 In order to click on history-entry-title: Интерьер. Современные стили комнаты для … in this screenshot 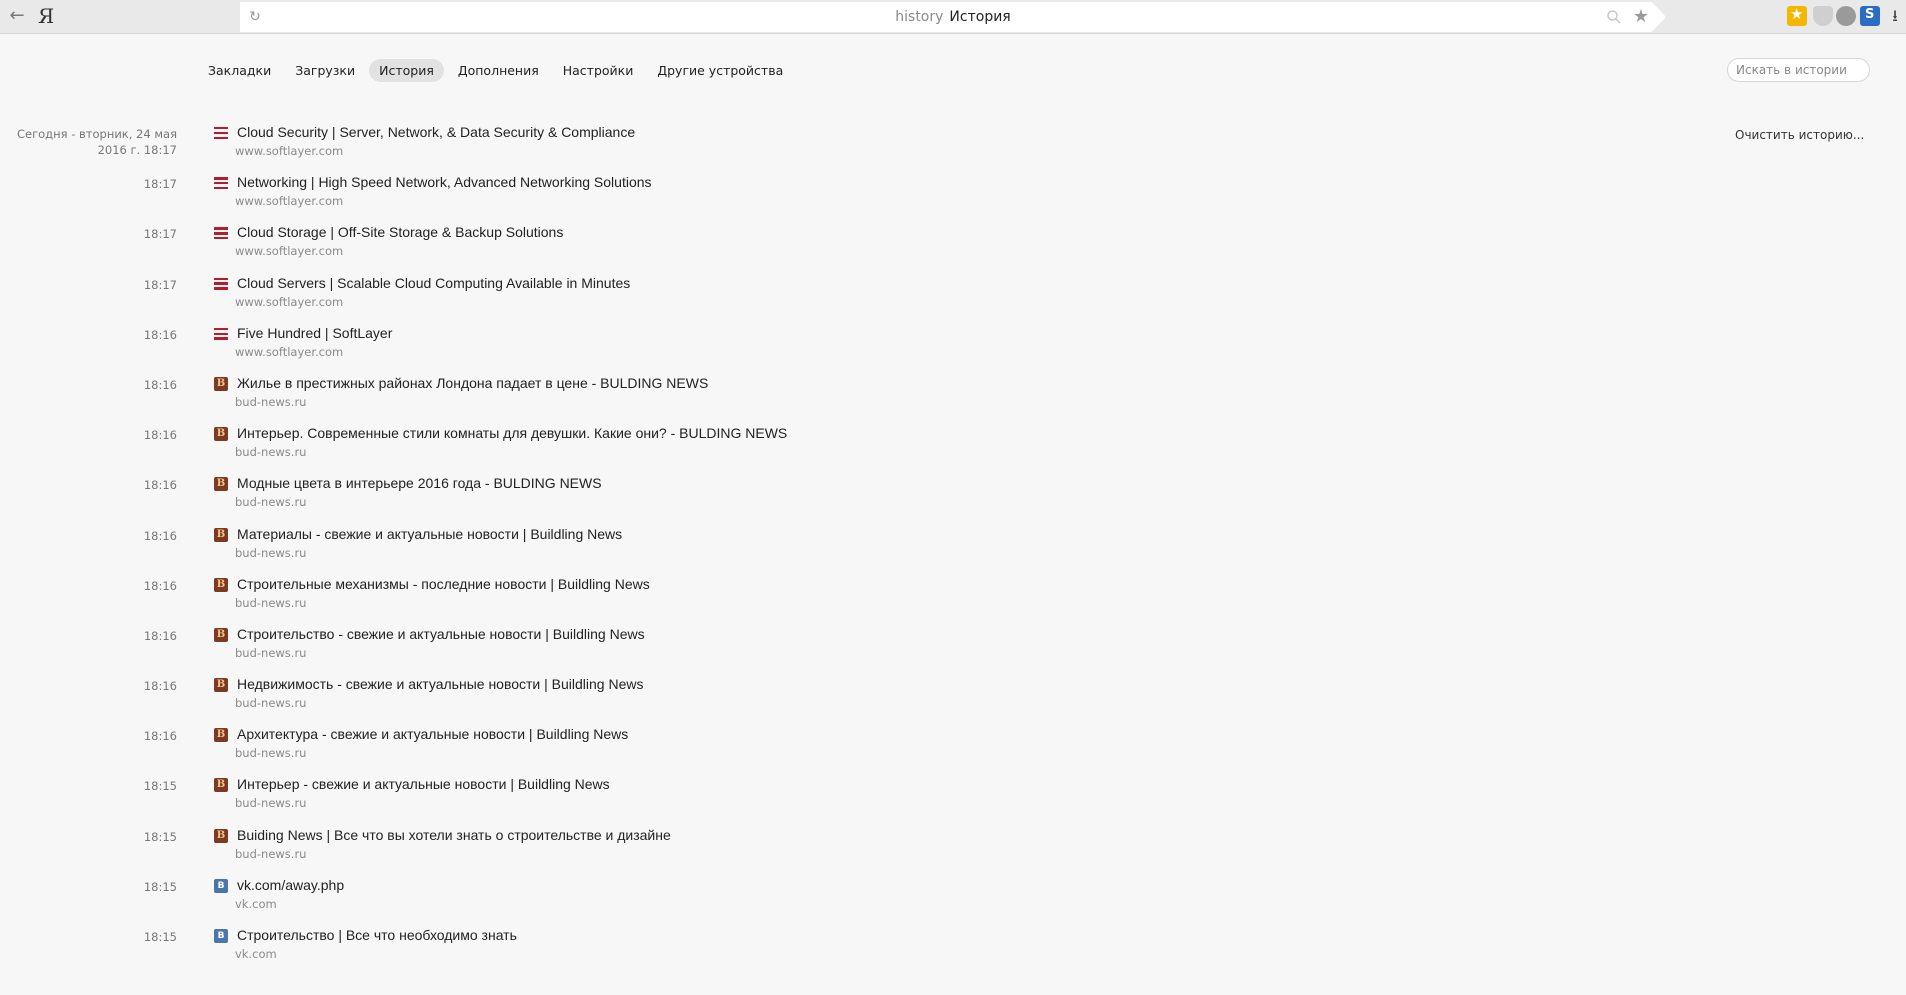, I will do `click(512, 433)`.